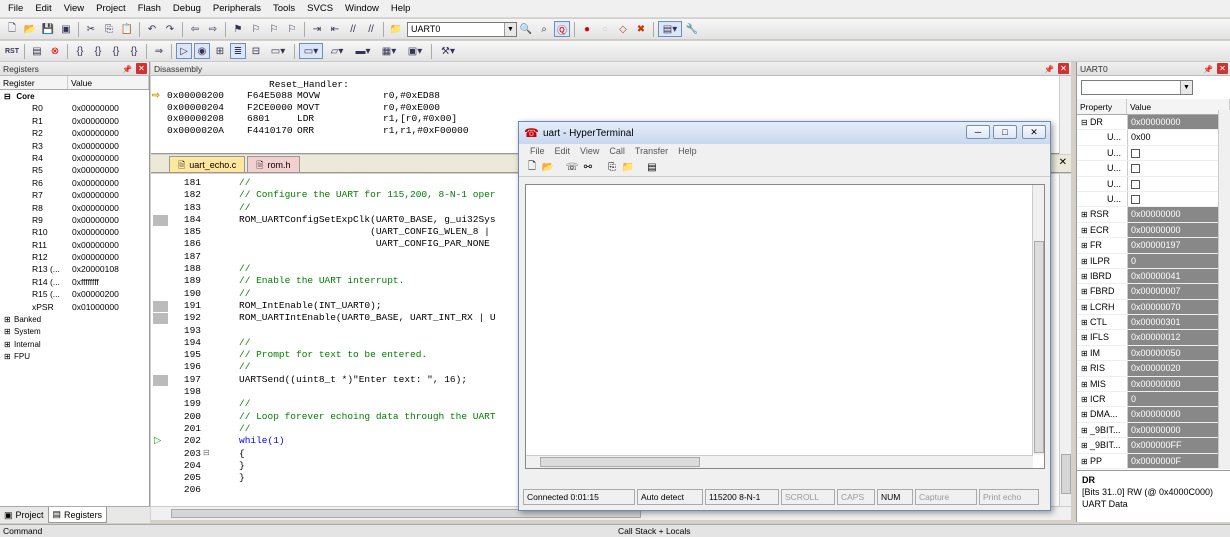  Describe the element at coordinates (1005, 132) in the screenshot. I see `maximize-button: □` at that location.